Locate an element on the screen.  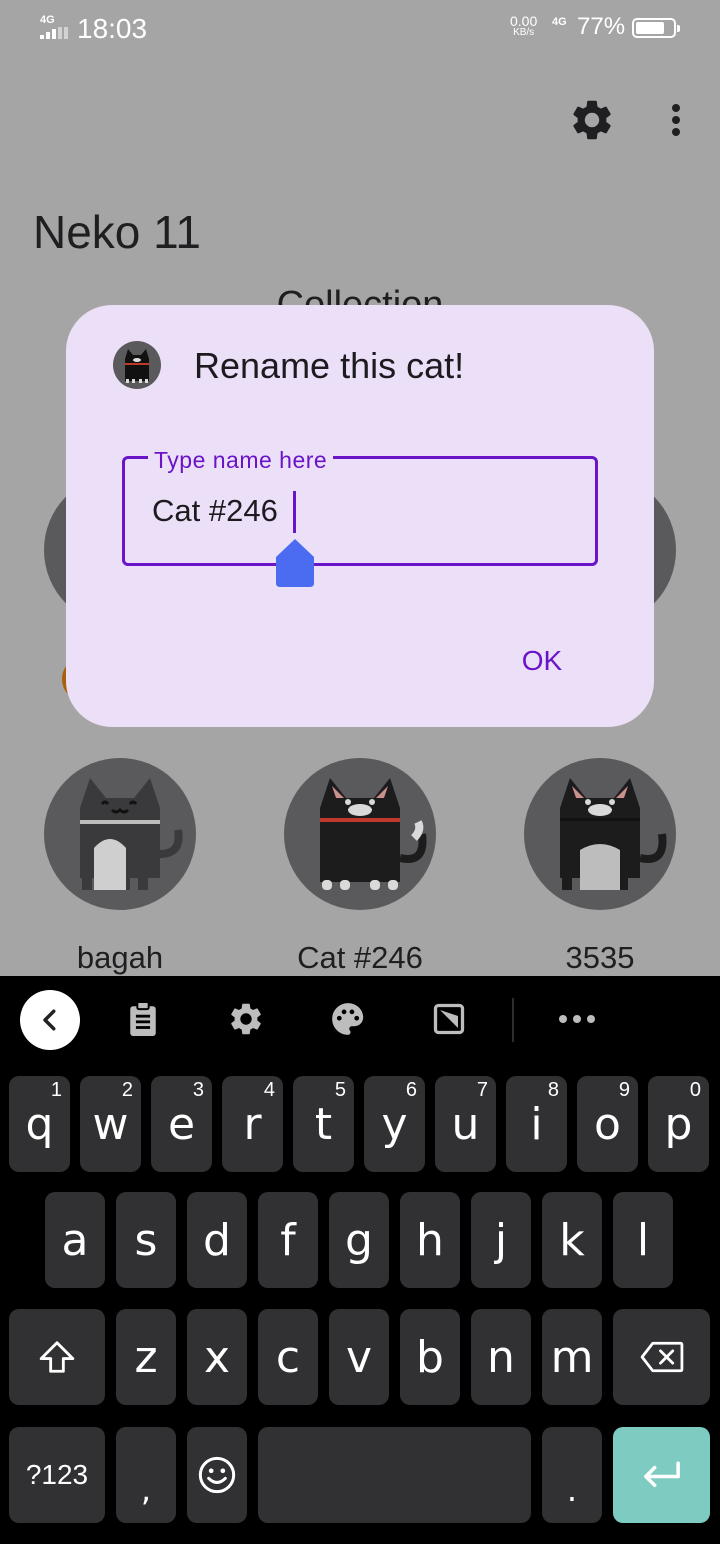
key-label: m is located at coordinates (572, 1357).